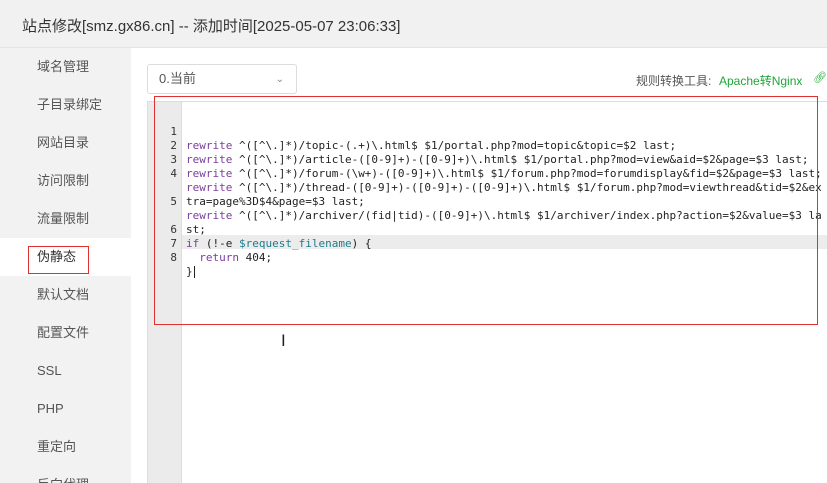  I want to click on apache-to-nginx-link: Apache转Nginx, so click(760, 80).